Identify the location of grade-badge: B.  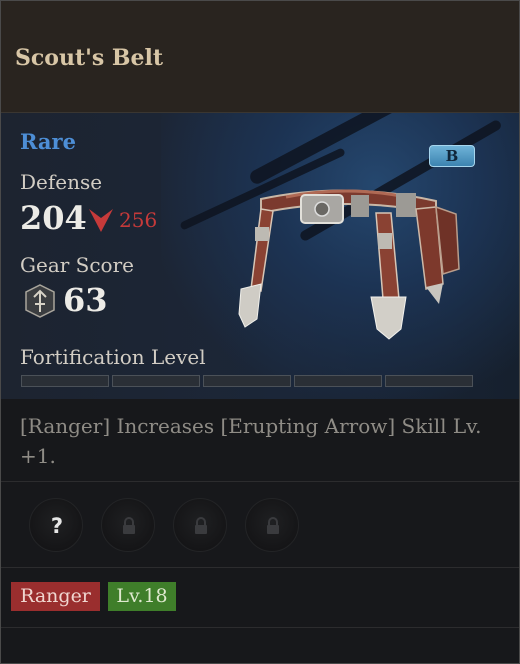
(452, 156).